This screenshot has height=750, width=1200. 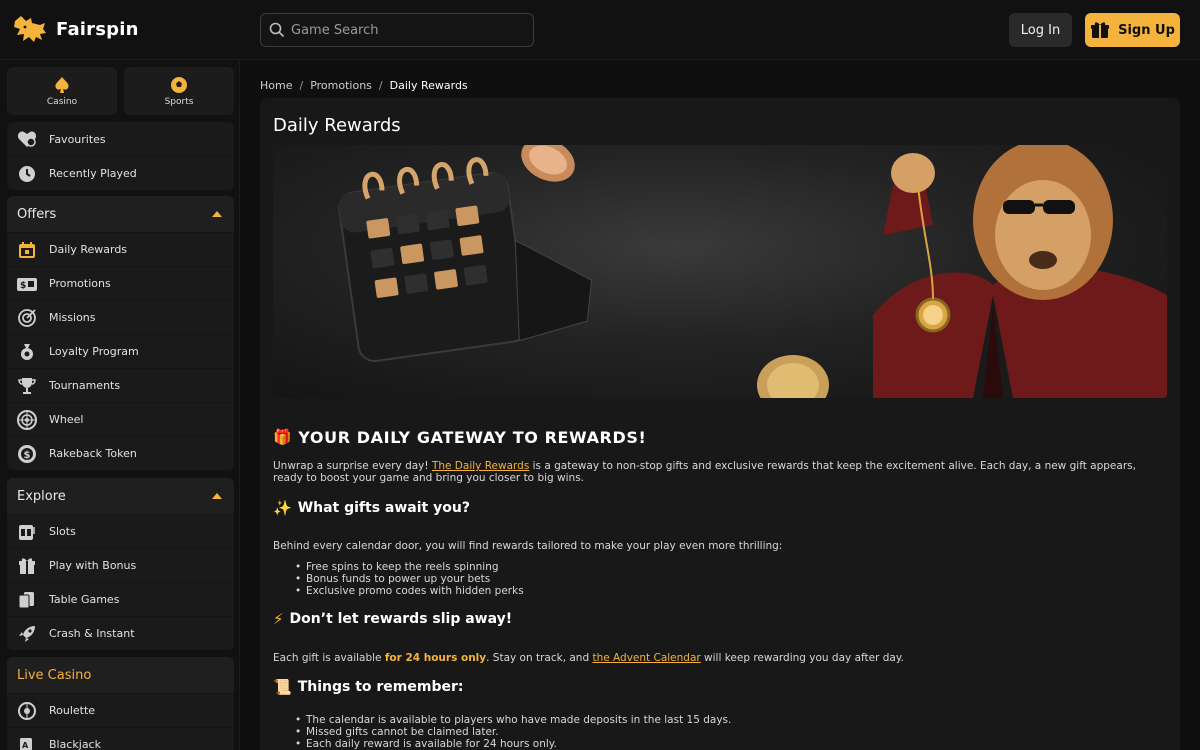 I want to click on sidebar-item-label: Tournaments, so click(x=85, y=385).